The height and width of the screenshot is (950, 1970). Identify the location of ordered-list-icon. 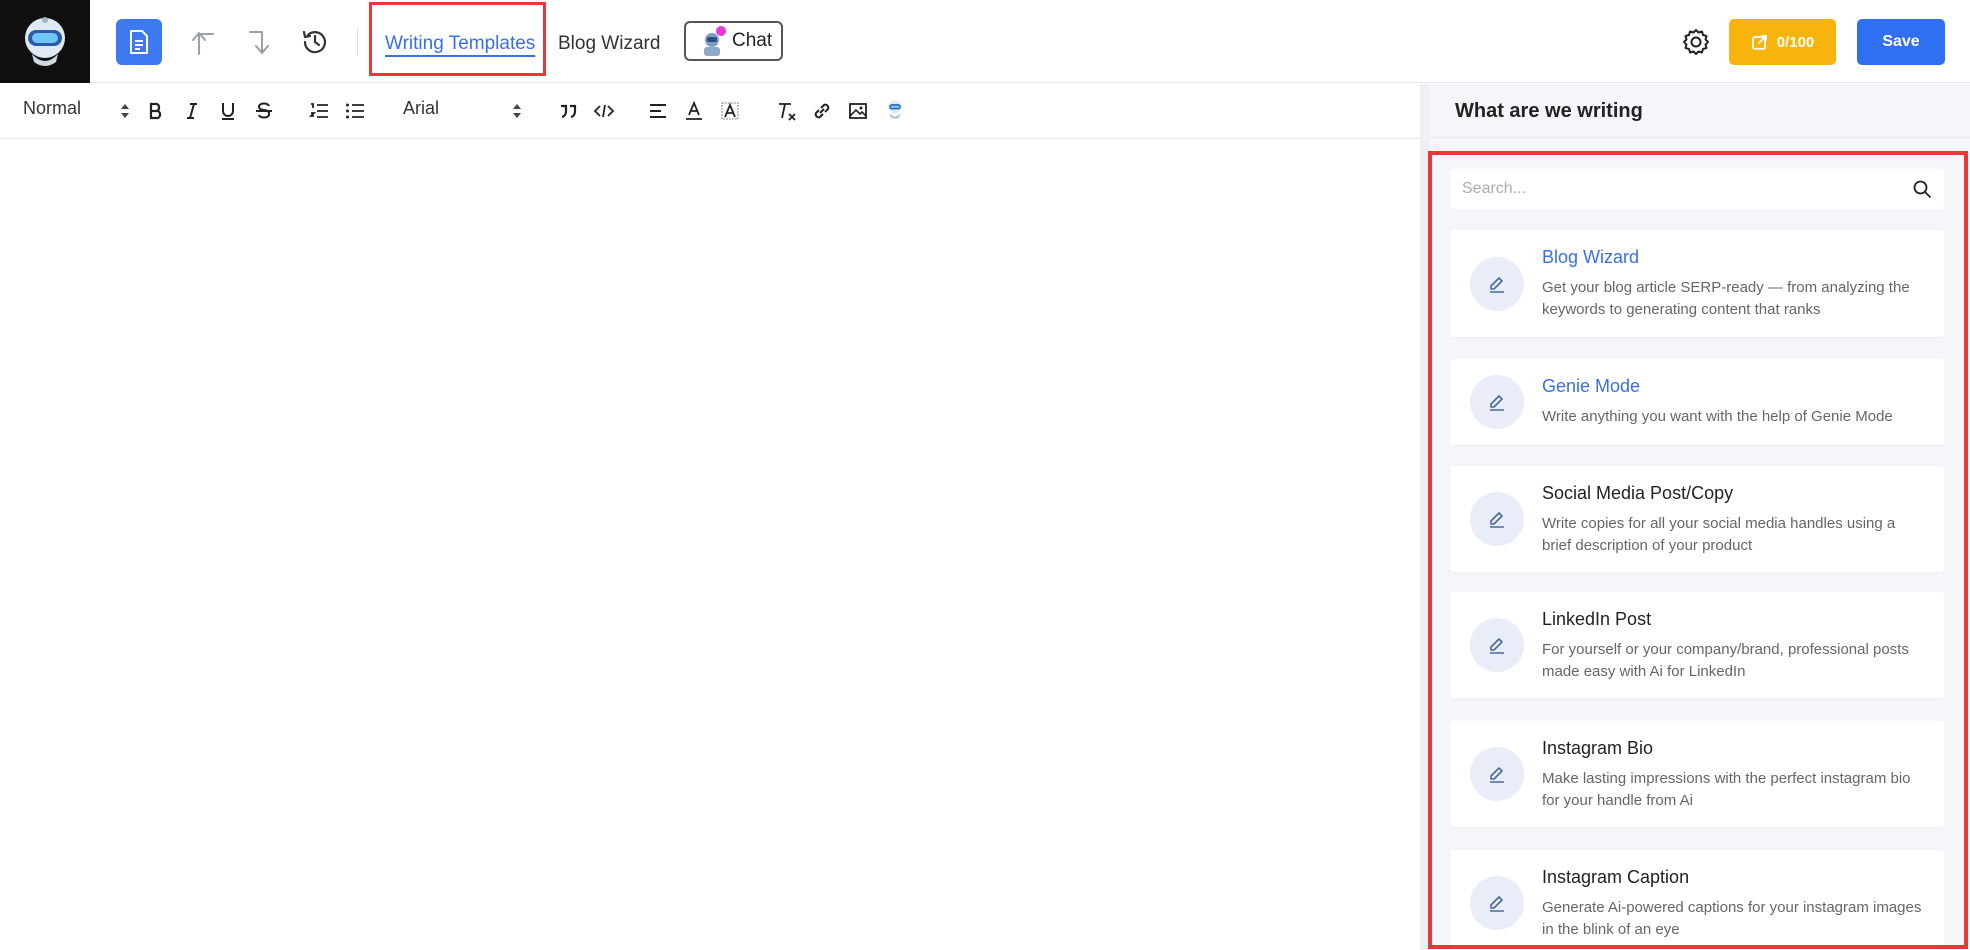
(318, 110).